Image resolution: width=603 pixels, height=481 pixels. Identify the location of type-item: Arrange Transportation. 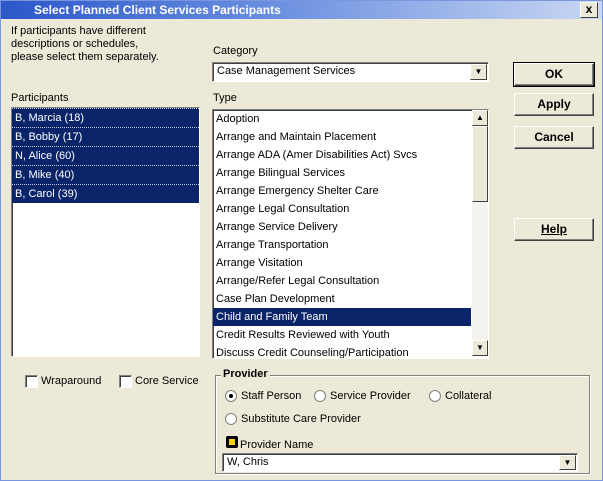
(342, 245).